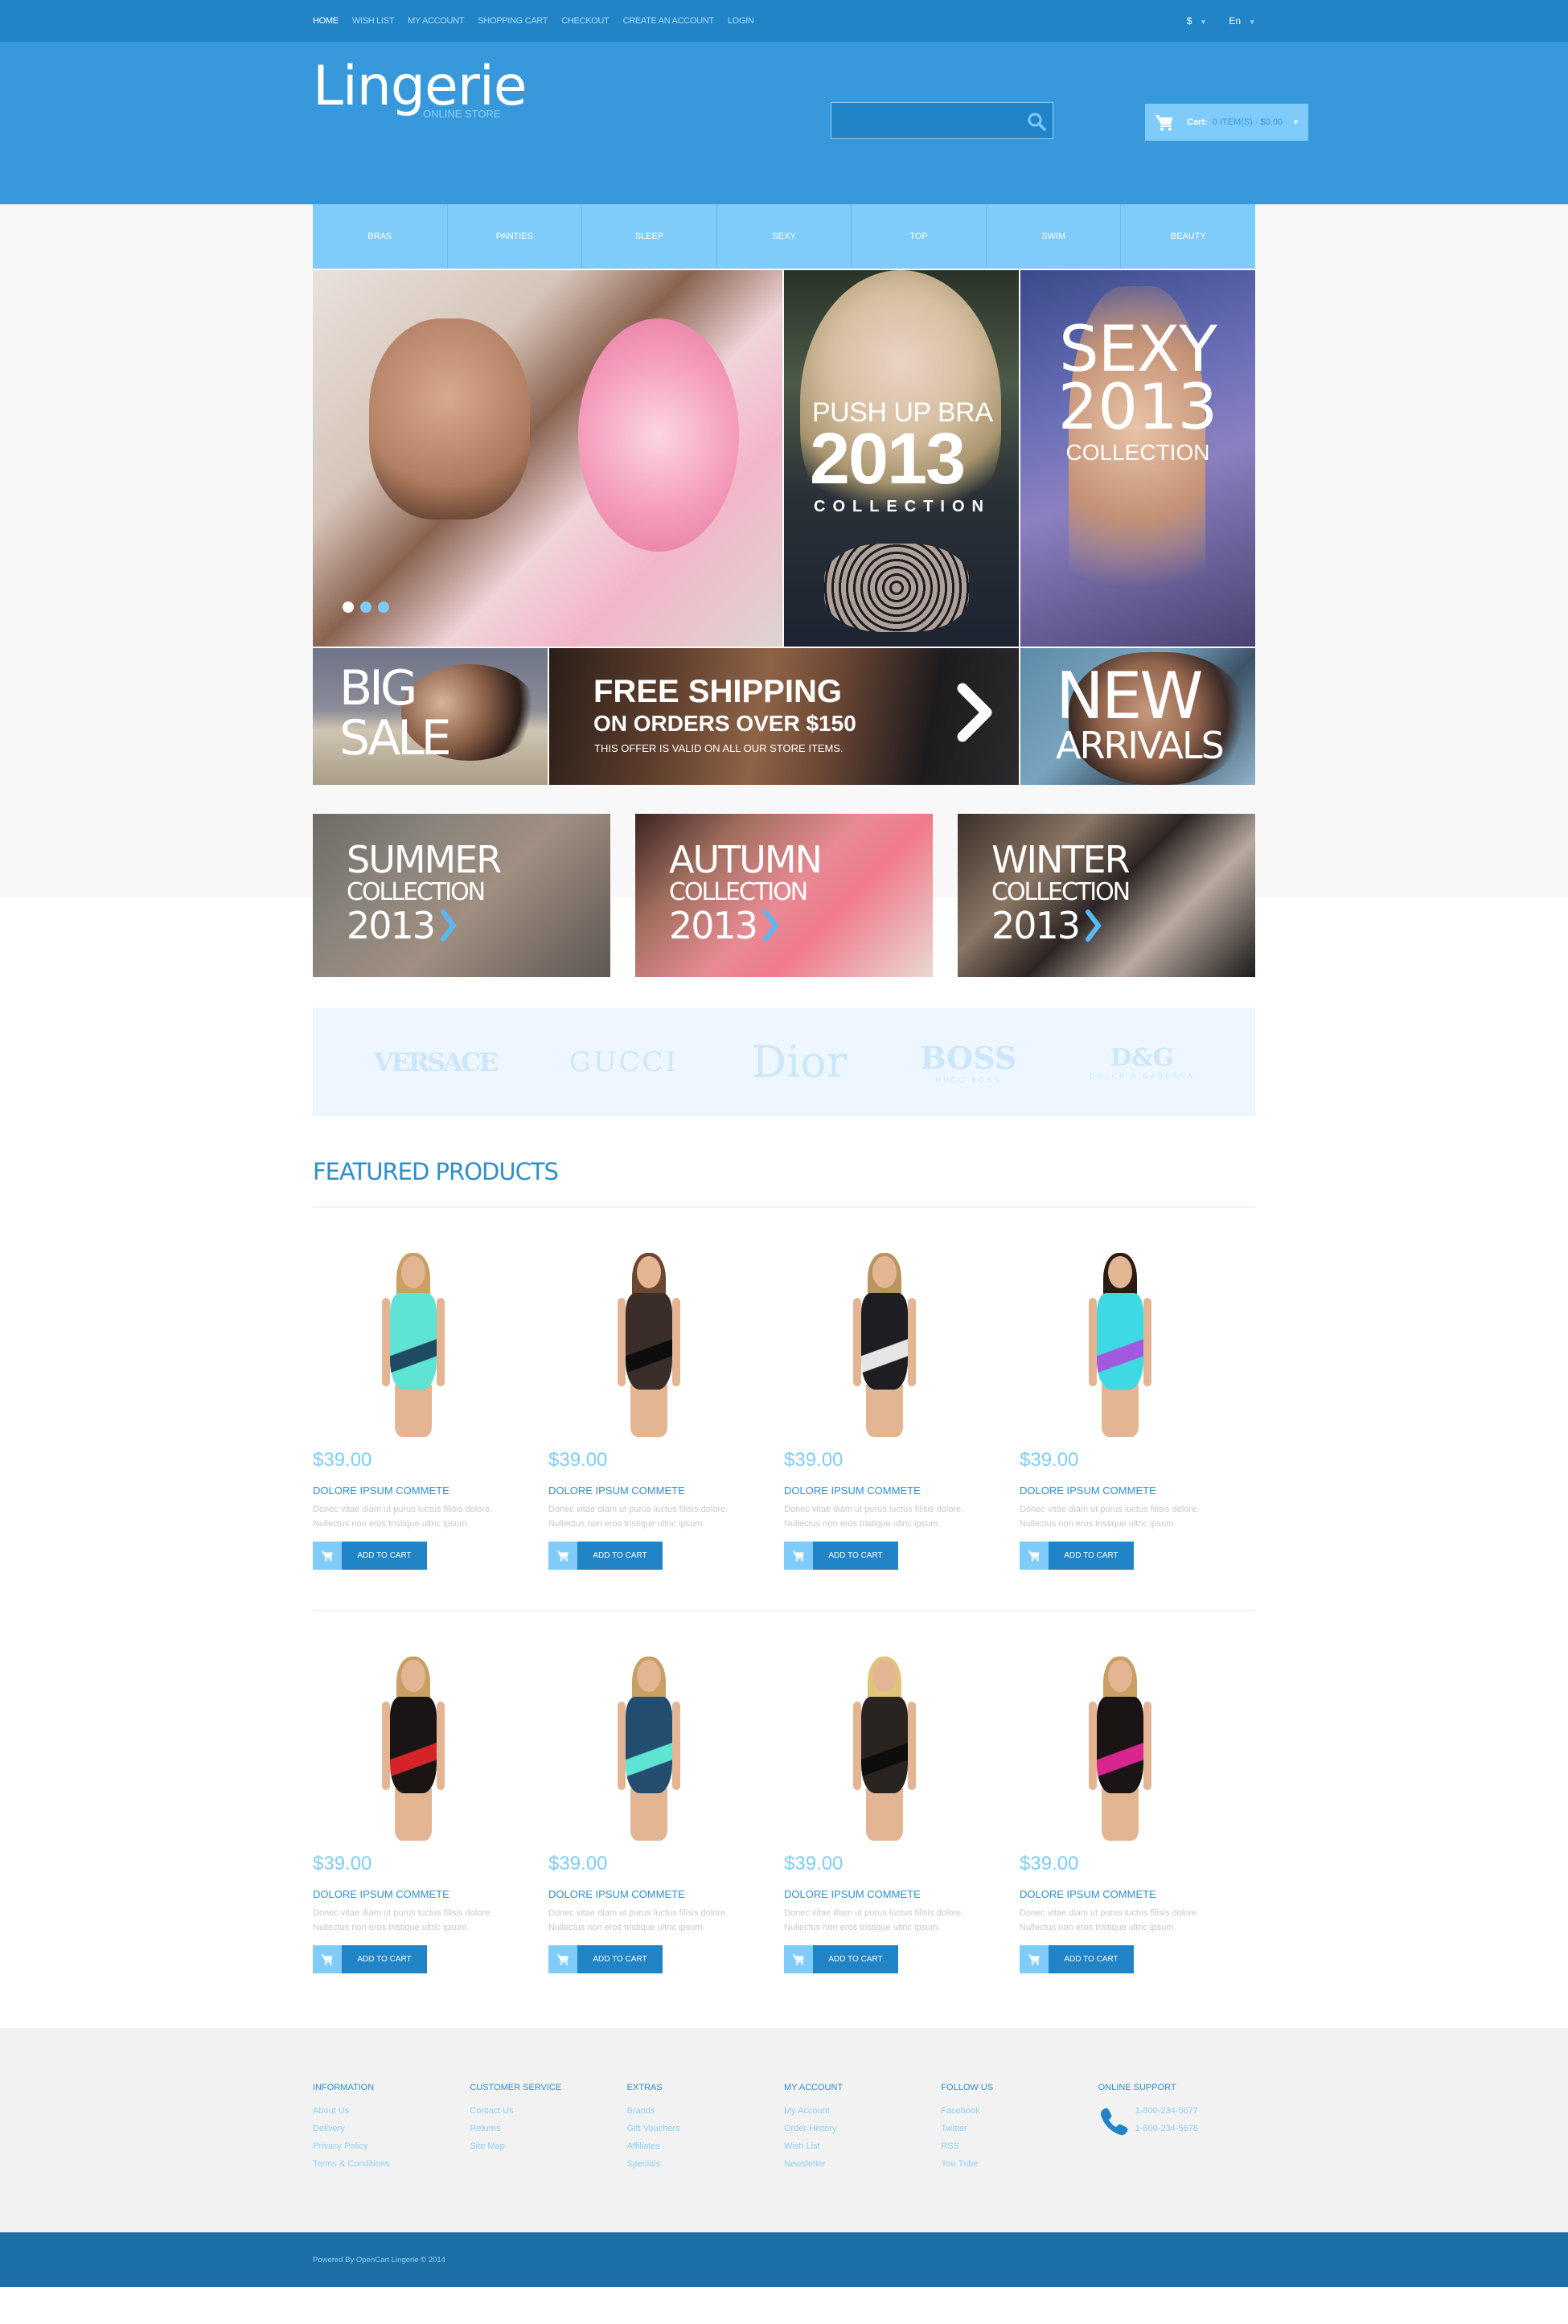 The image size is (1568, 2324). What do you see at coordinates (705, 2128) in the screenshot?
I see `footer-link-gift-vouchers: Gift Vouchers` at bounding box center [705, 2128].